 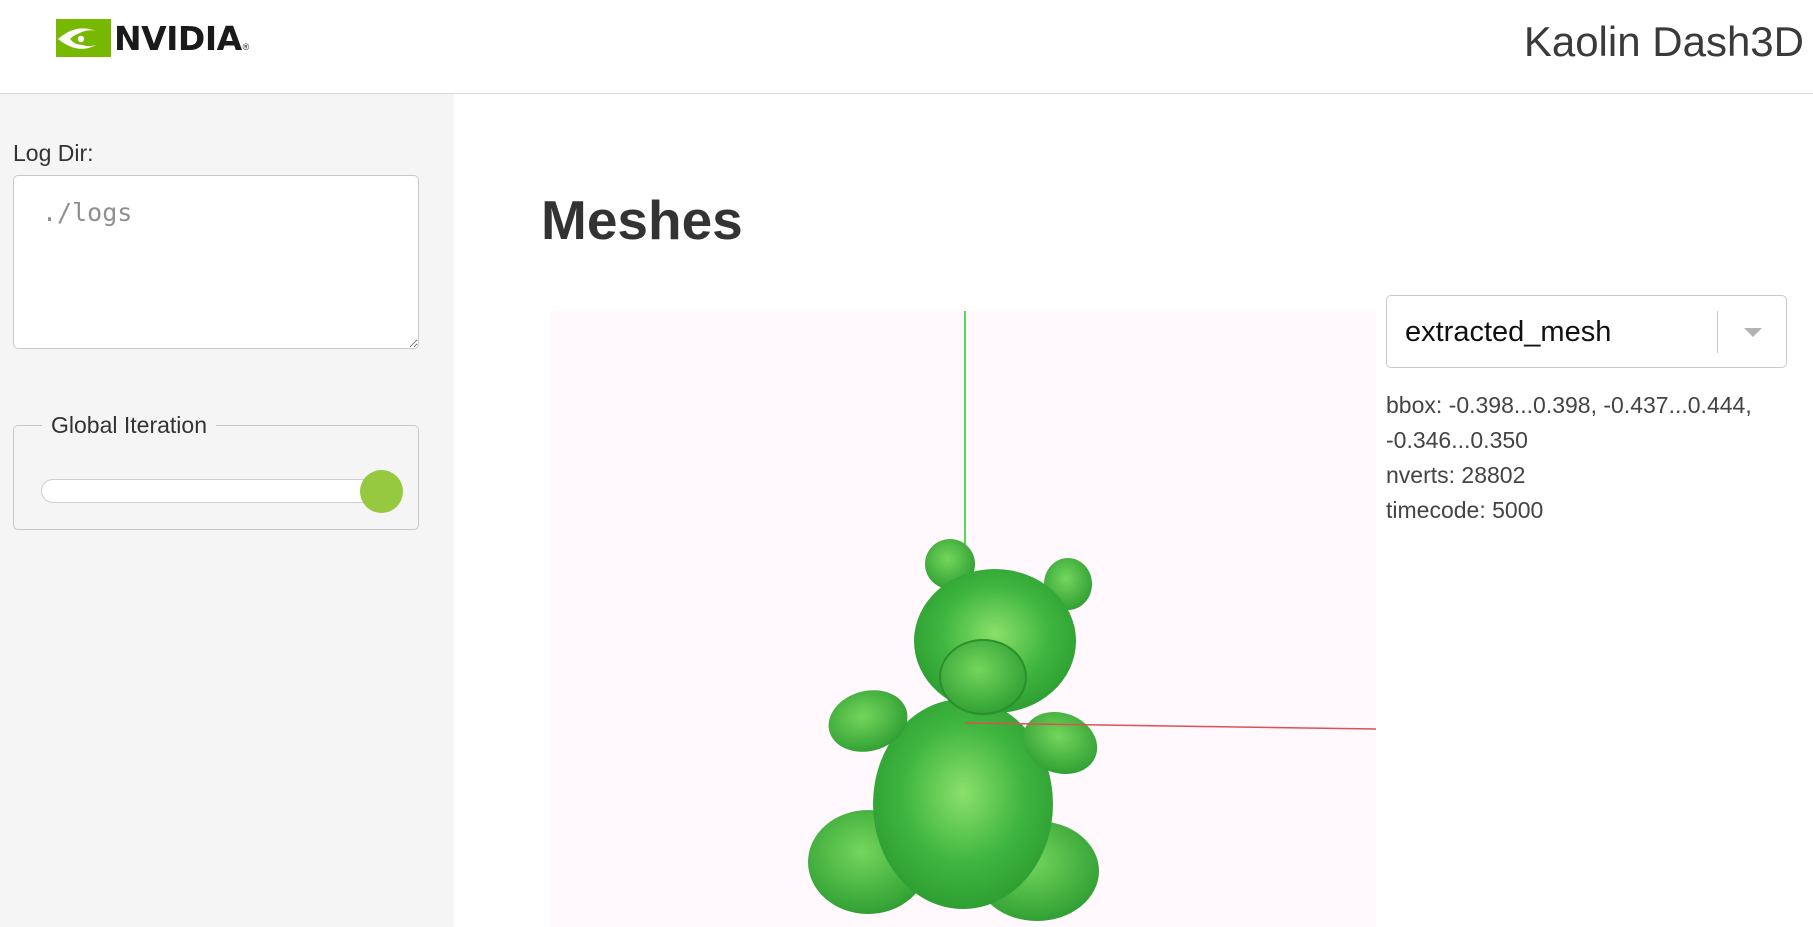 What do you see at coordinates (1717, 332) in the screenshot?
I see `dropdown-separator` at bounding box center [1717, 332].